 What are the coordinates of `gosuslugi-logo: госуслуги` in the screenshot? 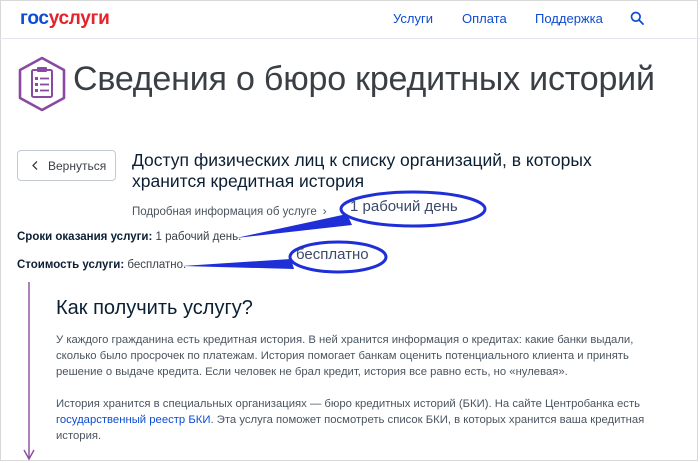 It's located at (65, 19).